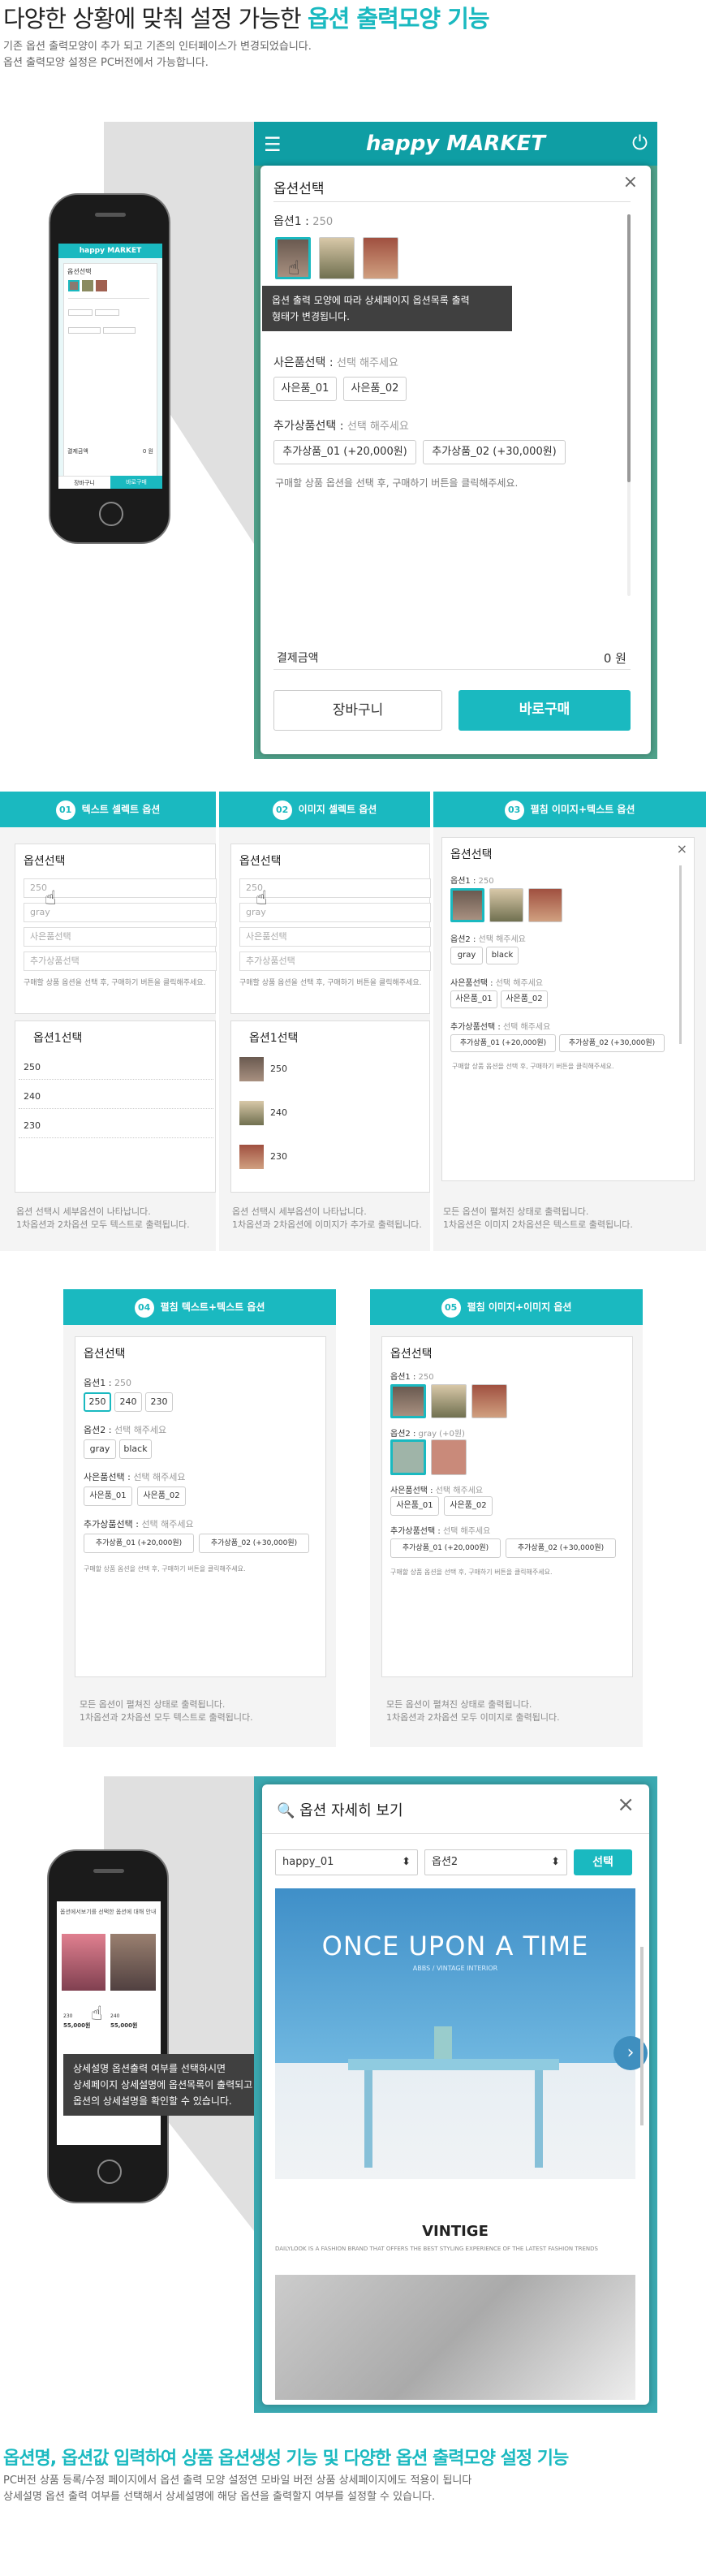 The width and height of the screenshot is (706, 2576). What do you see at coordinates (116, 1067) in the screenshot?
I see `col1-value-1: 250` at bounding box center [116, 1067].